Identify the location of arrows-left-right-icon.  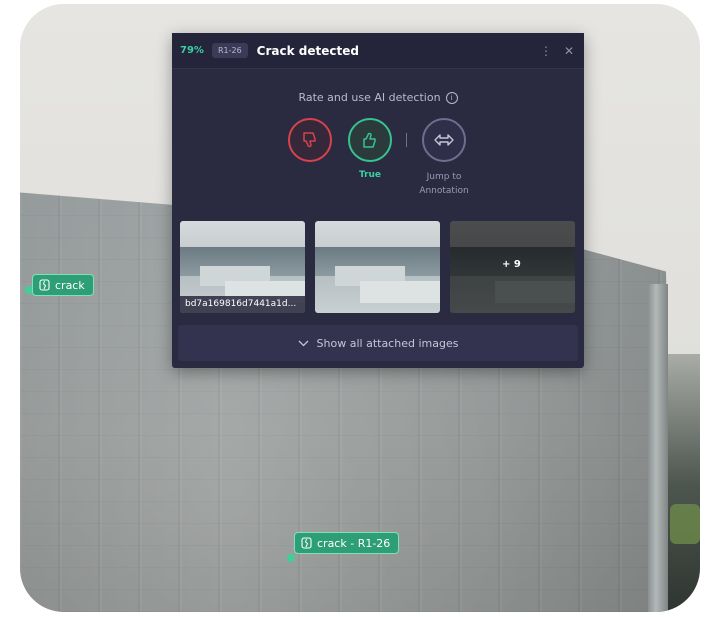
(444, 140).